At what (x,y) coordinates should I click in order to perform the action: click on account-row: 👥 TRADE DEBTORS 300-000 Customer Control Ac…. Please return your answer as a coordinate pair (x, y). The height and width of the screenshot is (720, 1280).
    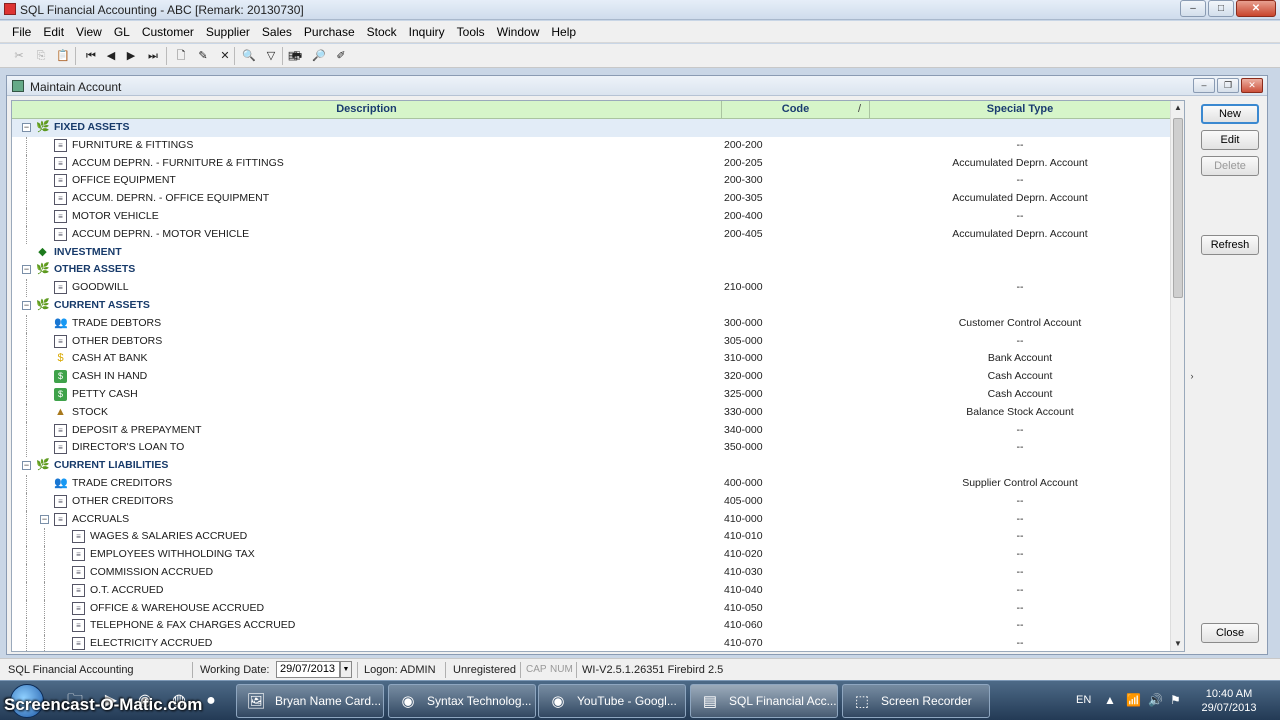
    Looking at the image, I should click on (591, 323).